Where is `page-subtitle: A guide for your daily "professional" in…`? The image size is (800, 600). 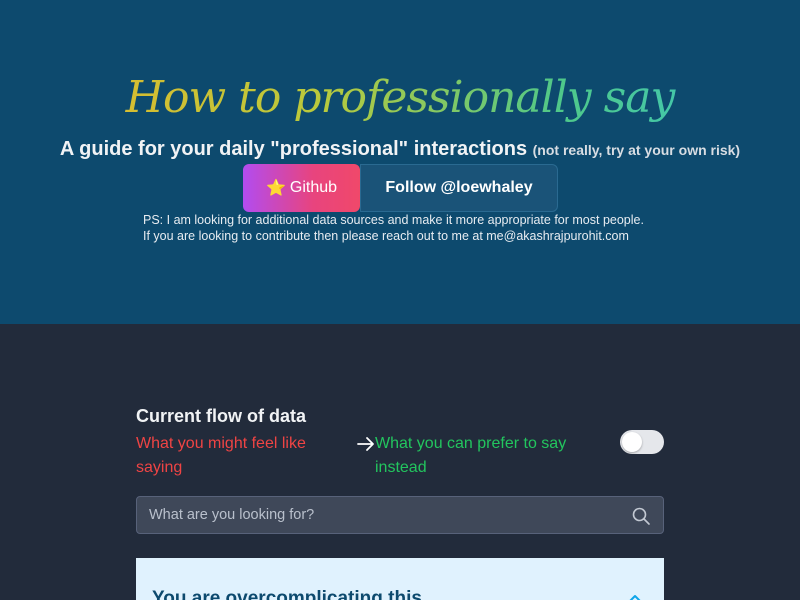
page-subtitle: A guide for your daily "professional" in… is located at coordinates (400, 149).